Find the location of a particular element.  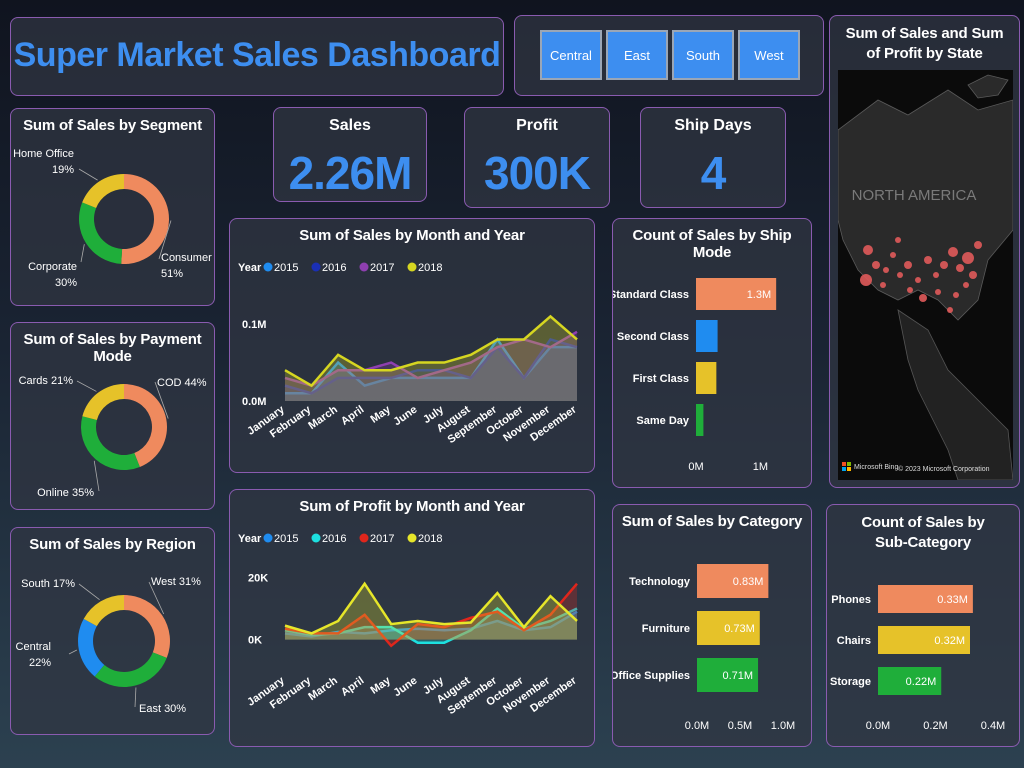

segment-title: Sum of Sales by Segment is located at coordinates (112, 125).